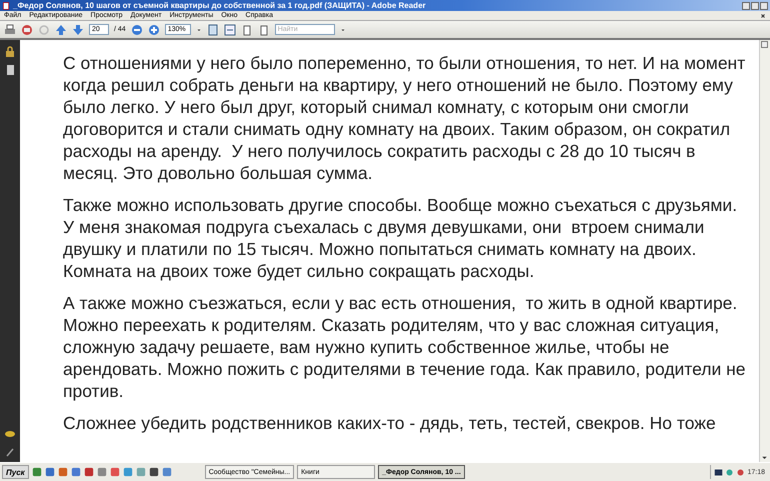 This screenshot has width=770, height=481. Describe the element at coordinates (10, 52) in the screenshot. I see `padlock-icon` at that location.